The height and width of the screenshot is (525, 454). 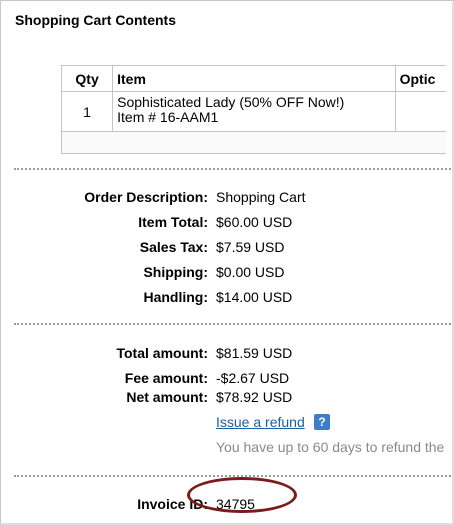 I want to click on item-name: Sophisticated Lady (50% OFF Now!), so click(x=231, y=102).